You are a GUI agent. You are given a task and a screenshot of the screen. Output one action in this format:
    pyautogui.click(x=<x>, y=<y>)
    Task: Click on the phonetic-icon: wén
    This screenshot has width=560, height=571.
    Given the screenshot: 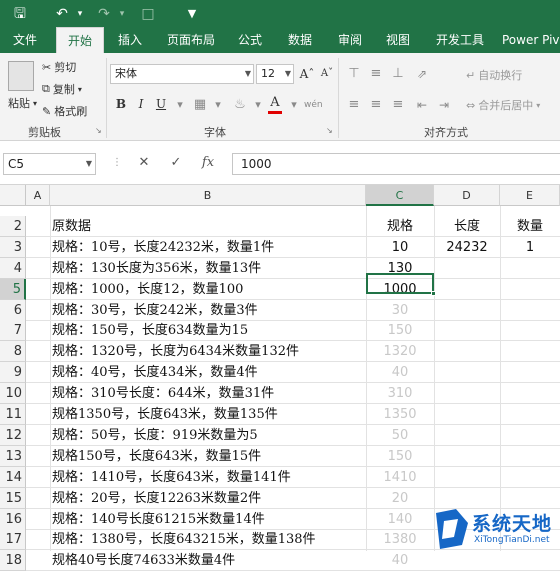 What is the action you would take?
    pyautogui.click(x=313, y=105)
    